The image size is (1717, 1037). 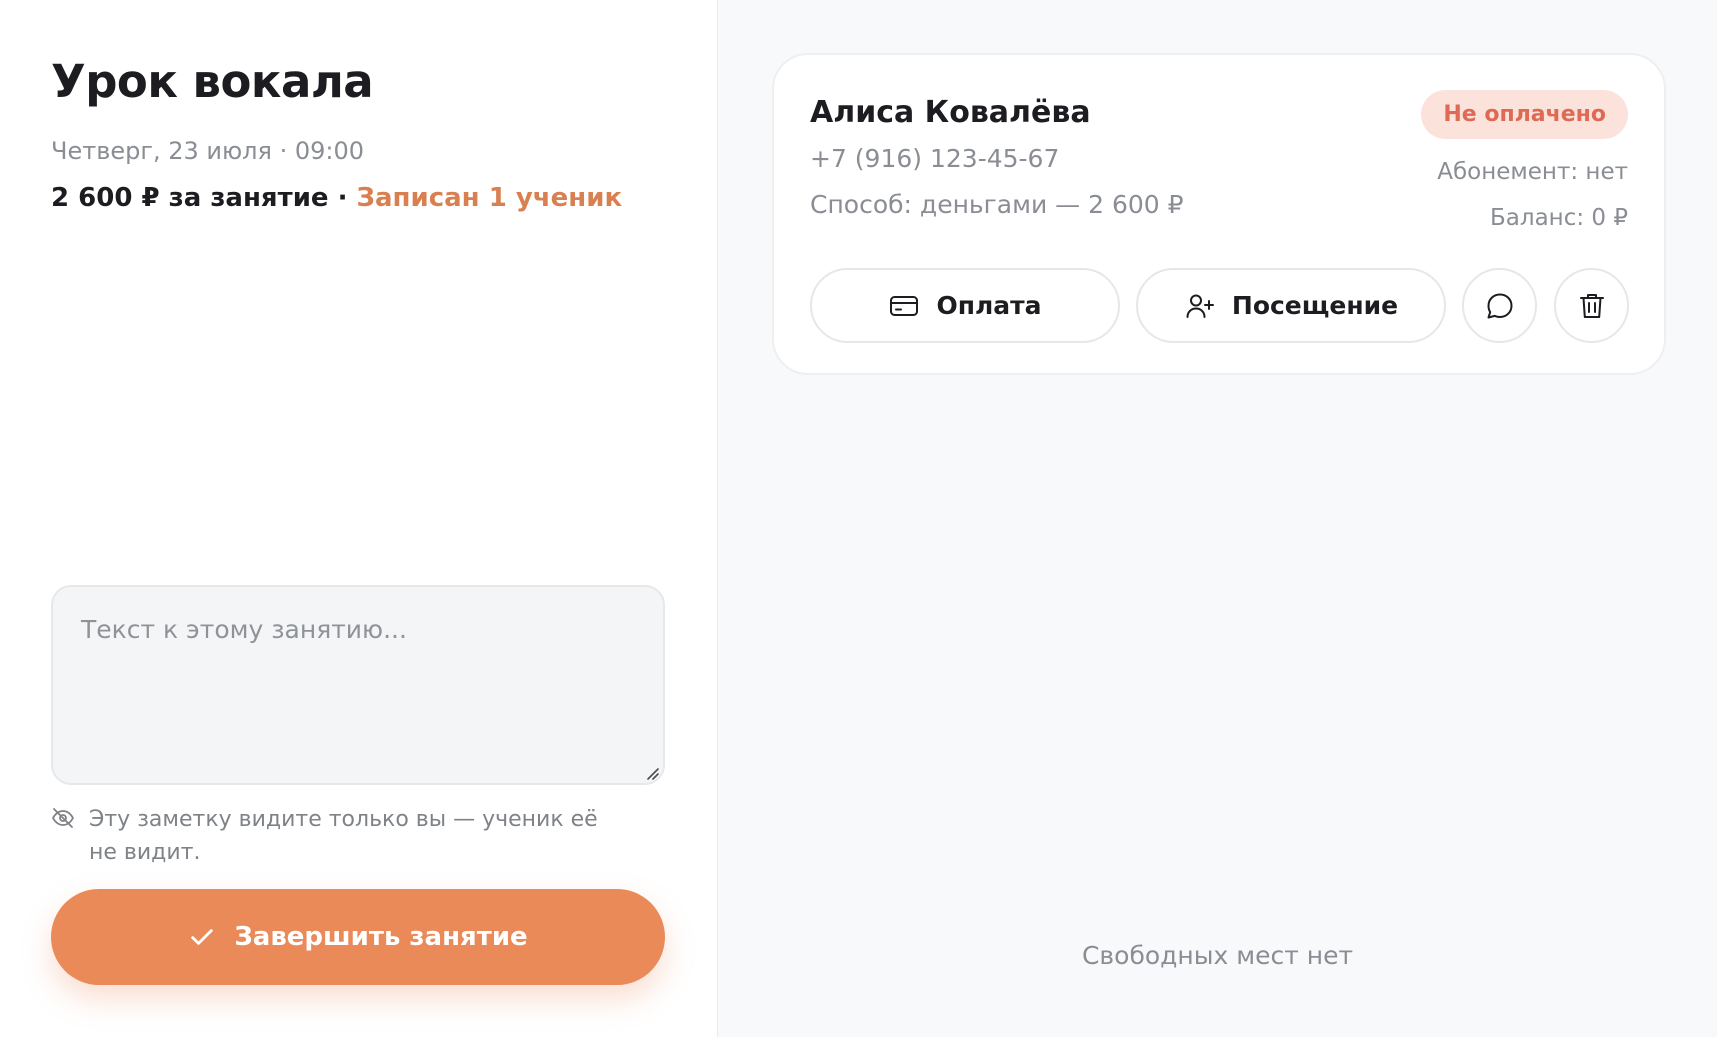 I want to click on attendance-button: Посещение, so click(x=1291, y=305).